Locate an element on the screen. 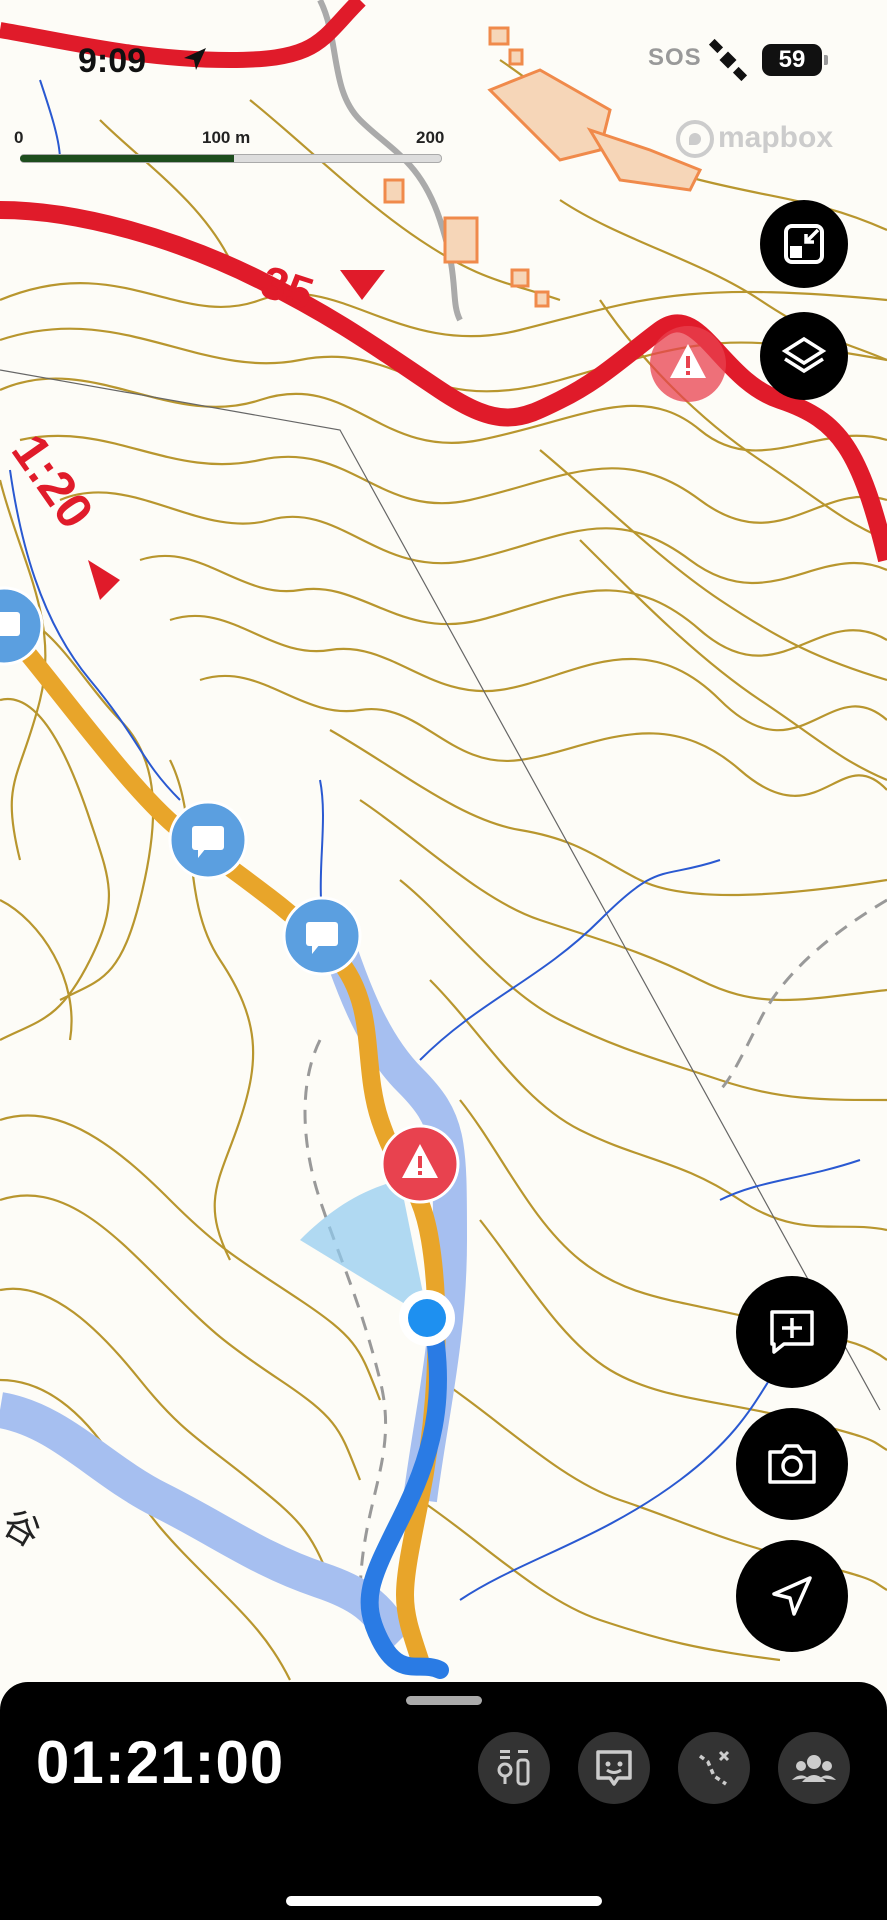 Image resolution: width=887 pixels, height=1920 pixels. elapsed-time: 01:21:00 is located at coordinates (160, 1762).